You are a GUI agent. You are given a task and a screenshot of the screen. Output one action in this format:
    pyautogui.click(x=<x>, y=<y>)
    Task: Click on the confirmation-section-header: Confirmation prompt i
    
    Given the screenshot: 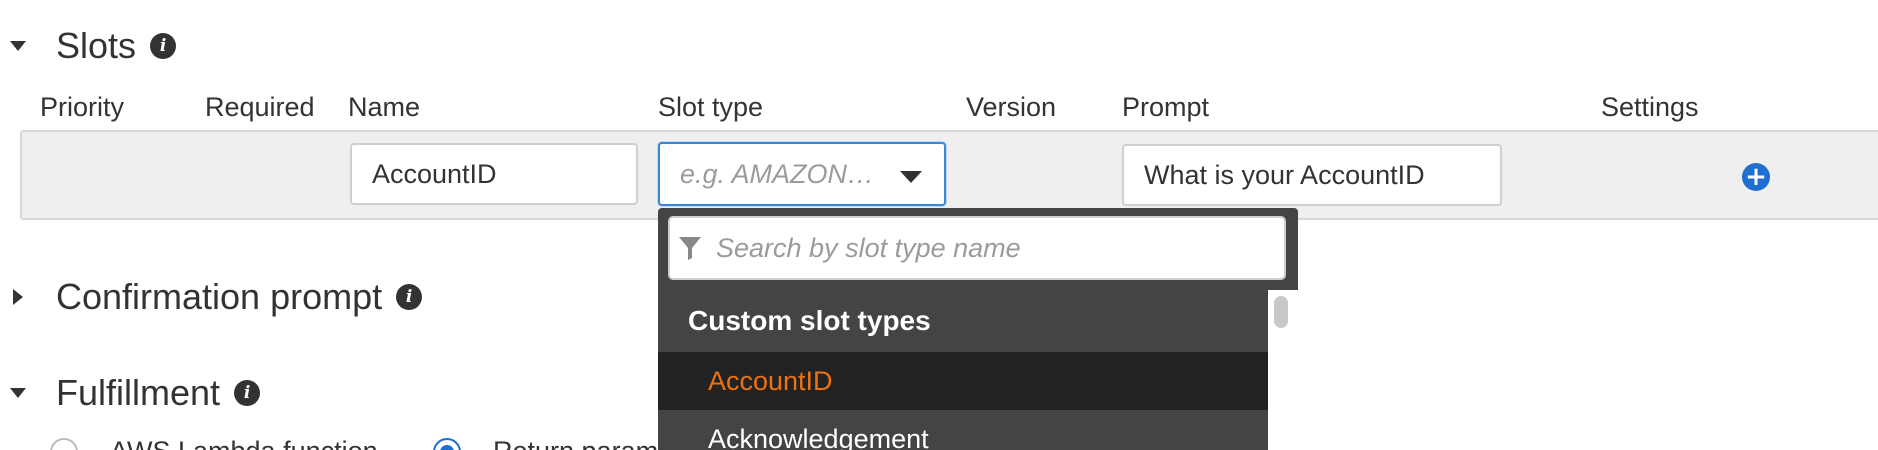 What is the action you would take?
    pyautogui.click(x=216, y=297)
    